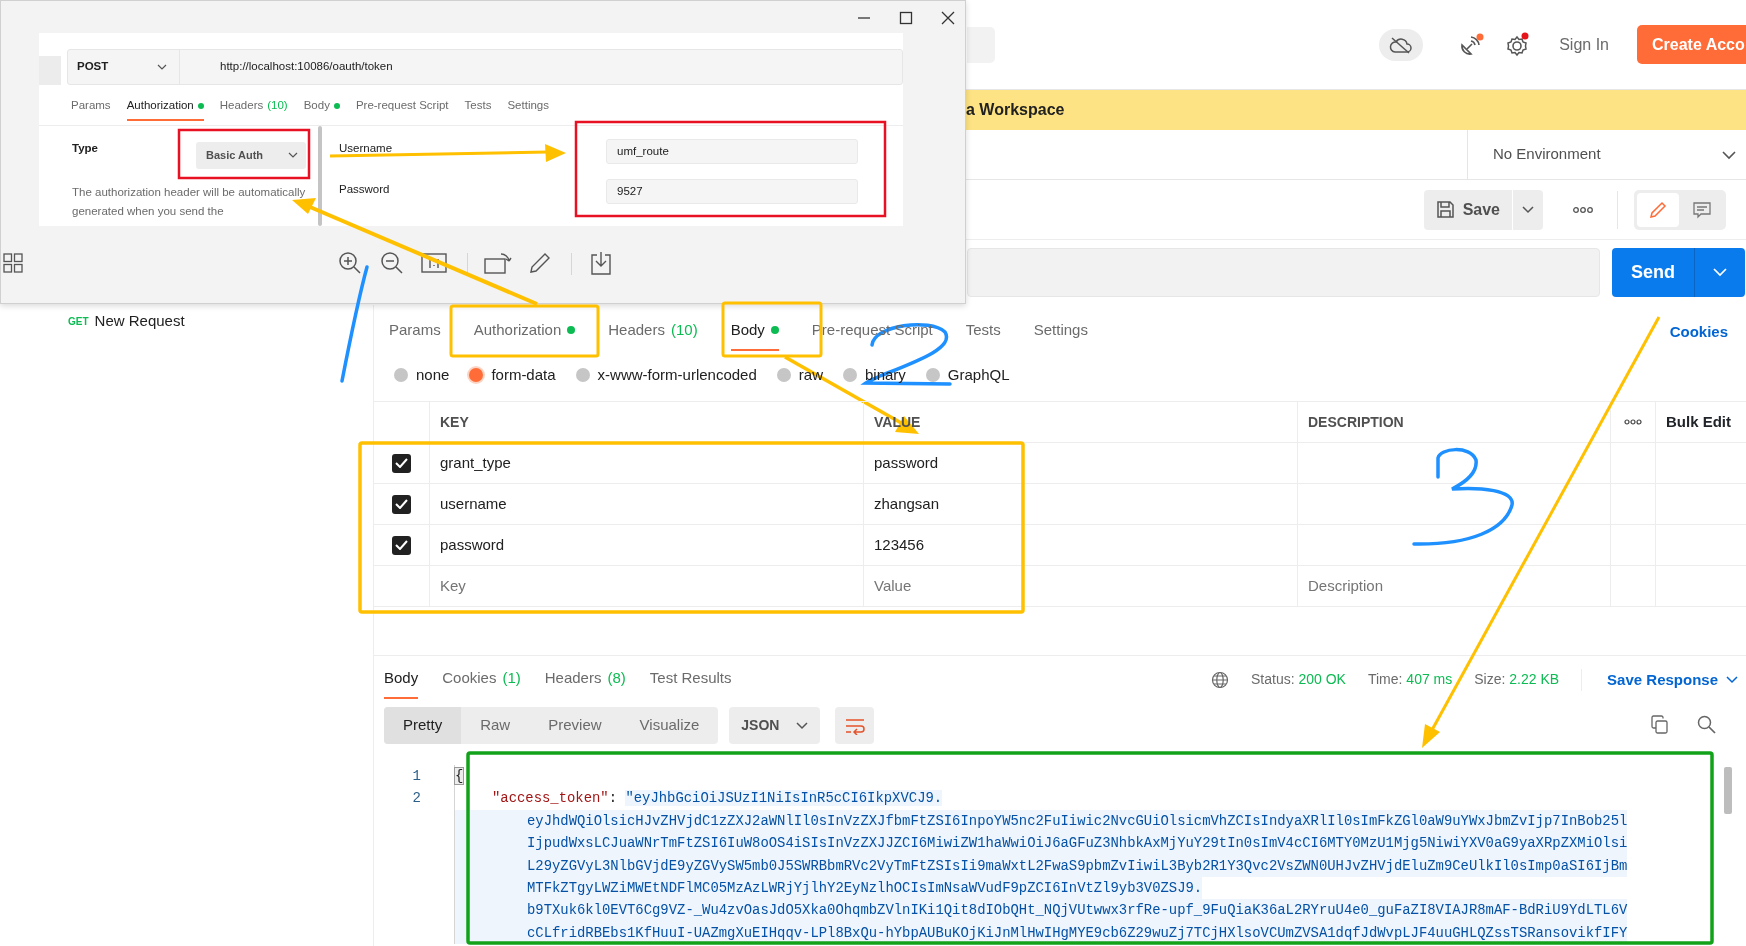 The width and height of the screenshot is (1746, 946). I want to click on type-label: Type, so click(85, 148).